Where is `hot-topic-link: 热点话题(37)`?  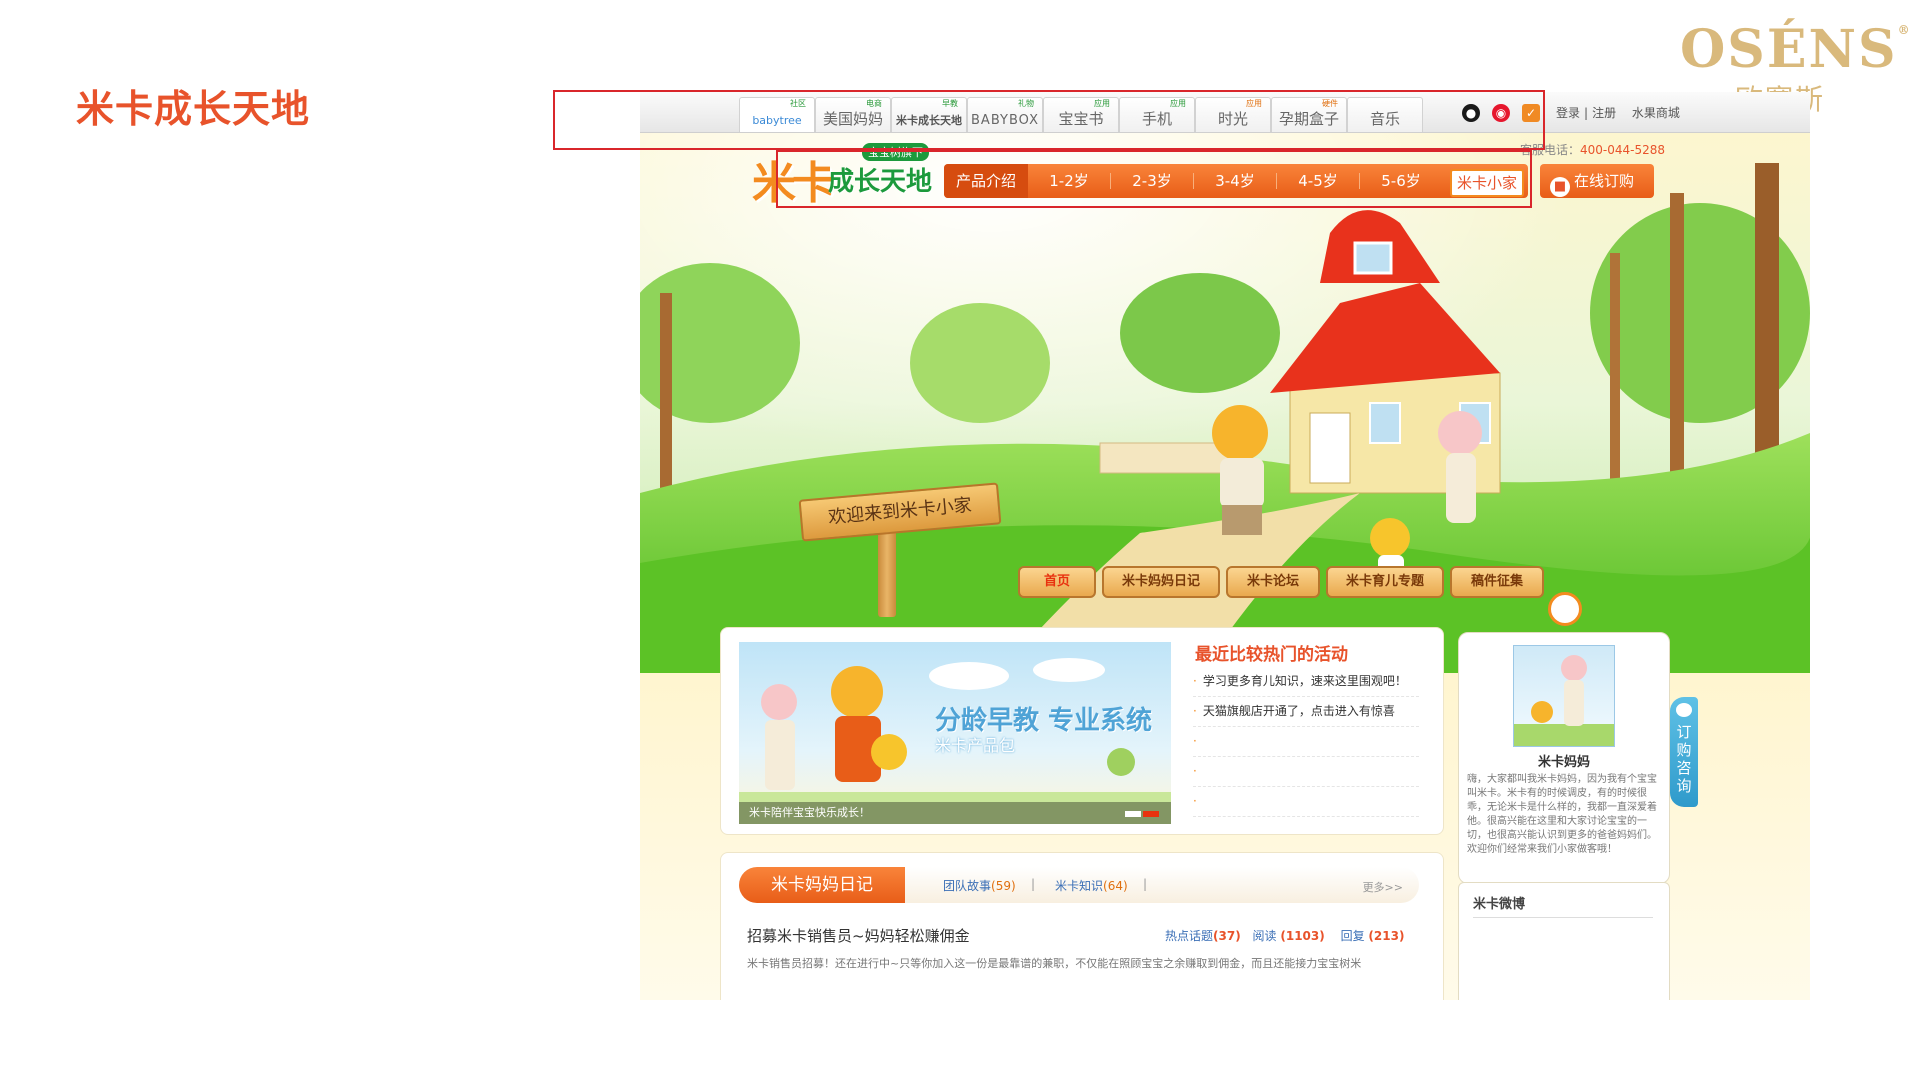
hot-topic-link: 热点话题(37) is located at coordinates (1203, 936).